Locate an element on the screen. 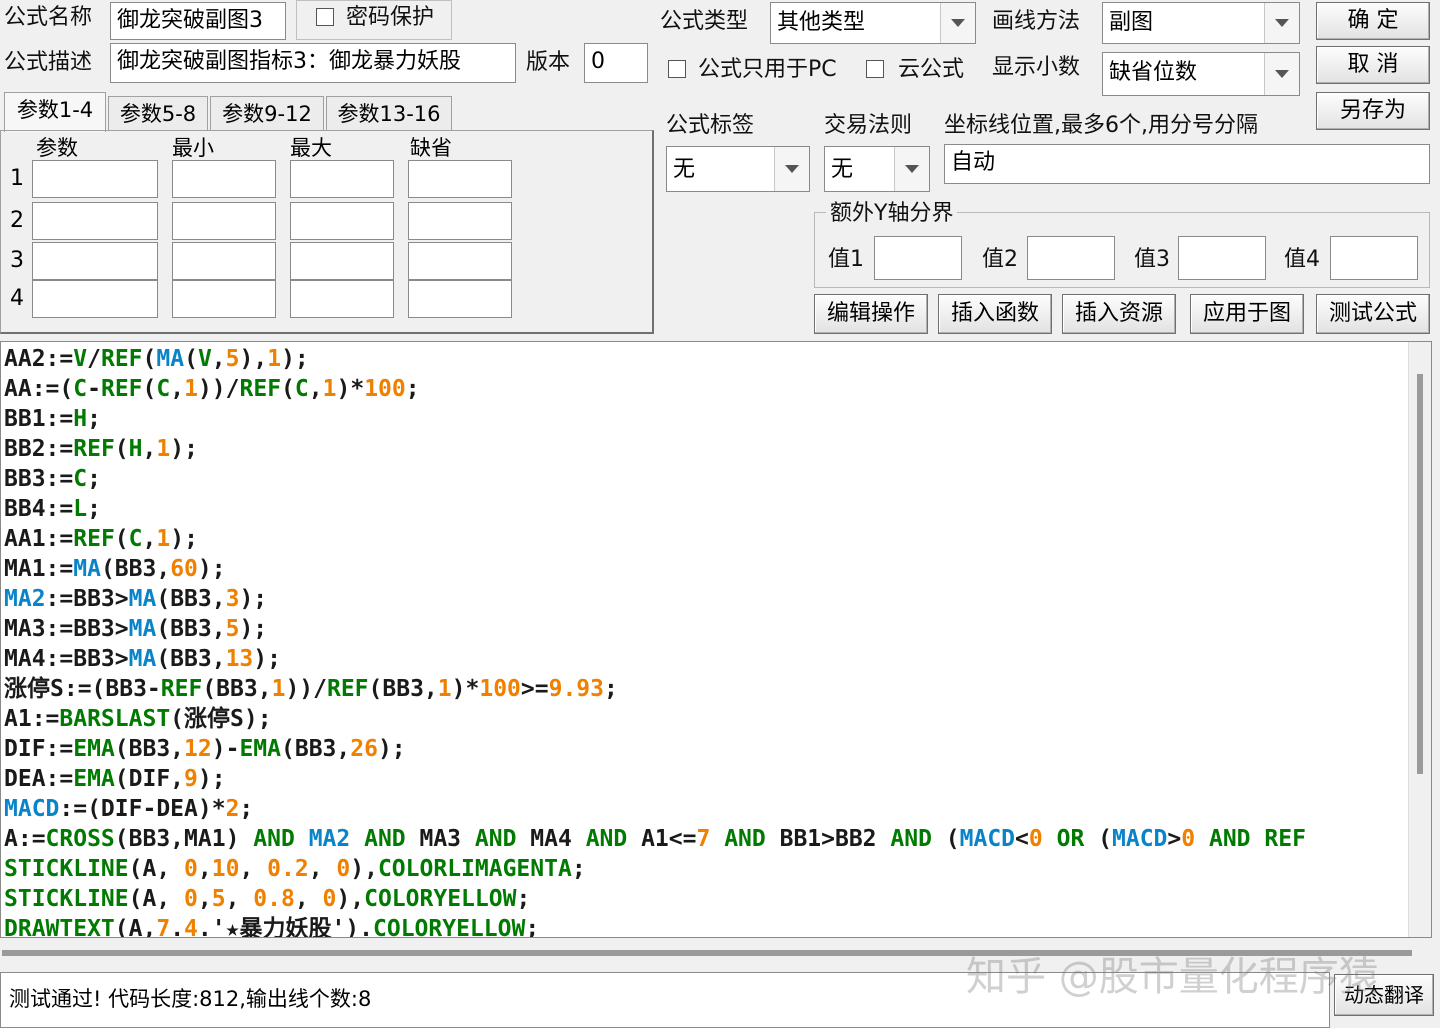 The width and height of the screenshot is (1440, 1028). code-token: ); is located at coordinates (253, 599).